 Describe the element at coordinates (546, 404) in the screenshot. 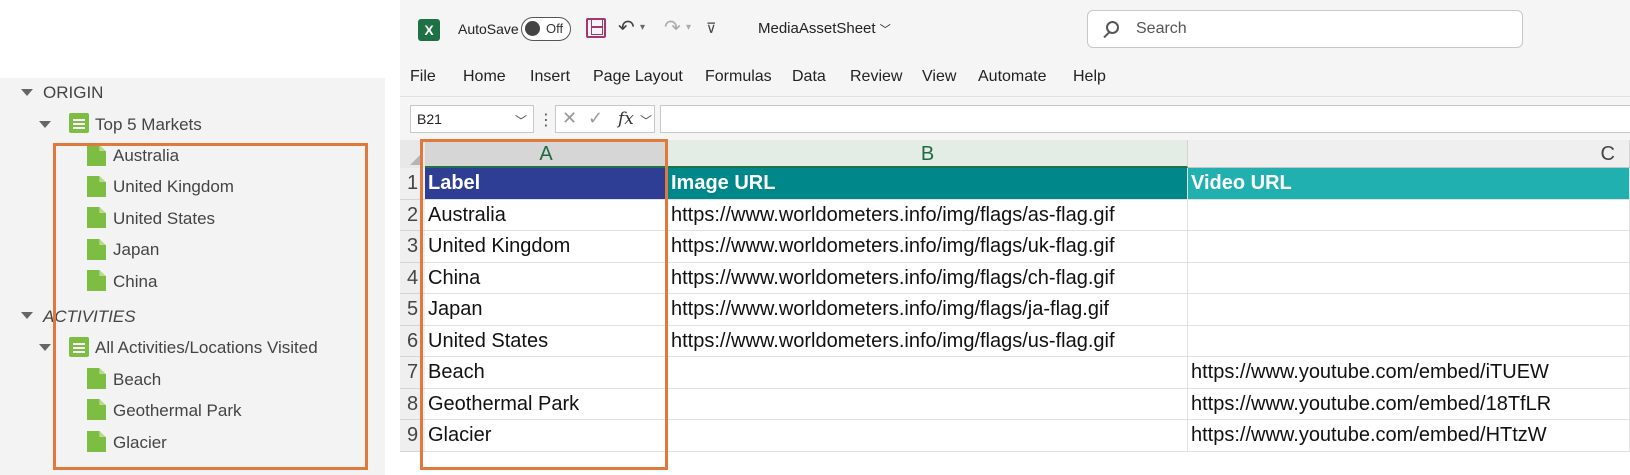

I see `cell-a8: Geothermal Park` at that location.